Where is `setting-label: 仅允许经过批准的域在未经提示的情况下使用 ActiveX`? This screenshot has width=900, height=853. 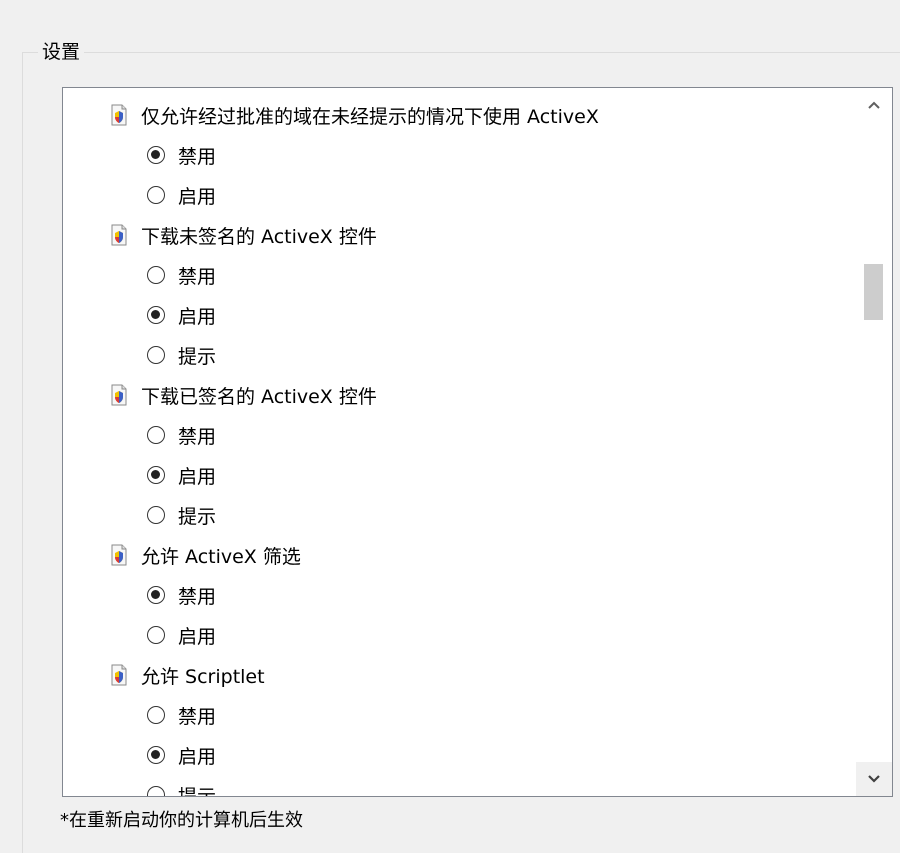 setting-label: 仅允许经过批准的域在未经提示的情况下使用 ActiveX is located at coordinates (370, 116).